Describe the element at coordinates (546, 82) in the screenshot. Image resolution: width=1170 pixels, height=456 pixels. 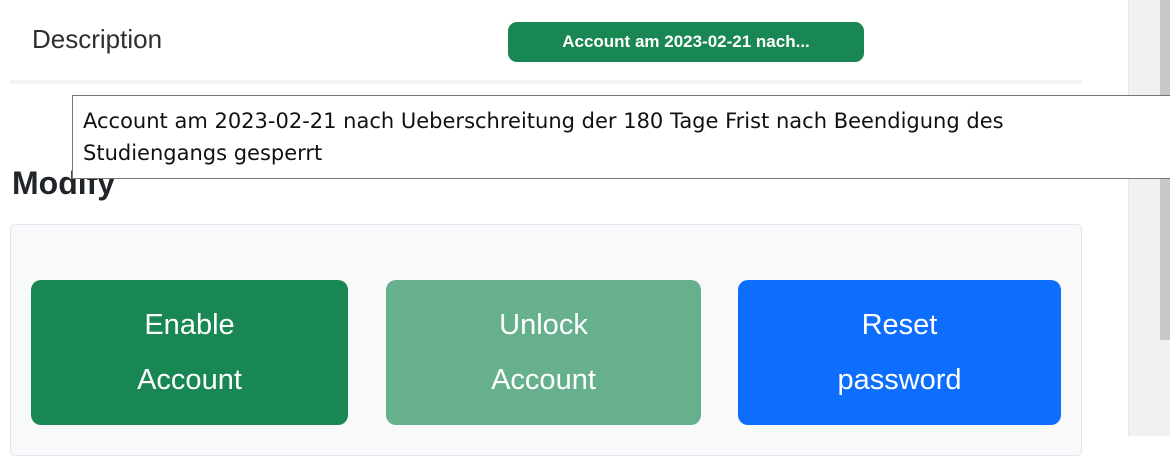
I see `divider` at that location.